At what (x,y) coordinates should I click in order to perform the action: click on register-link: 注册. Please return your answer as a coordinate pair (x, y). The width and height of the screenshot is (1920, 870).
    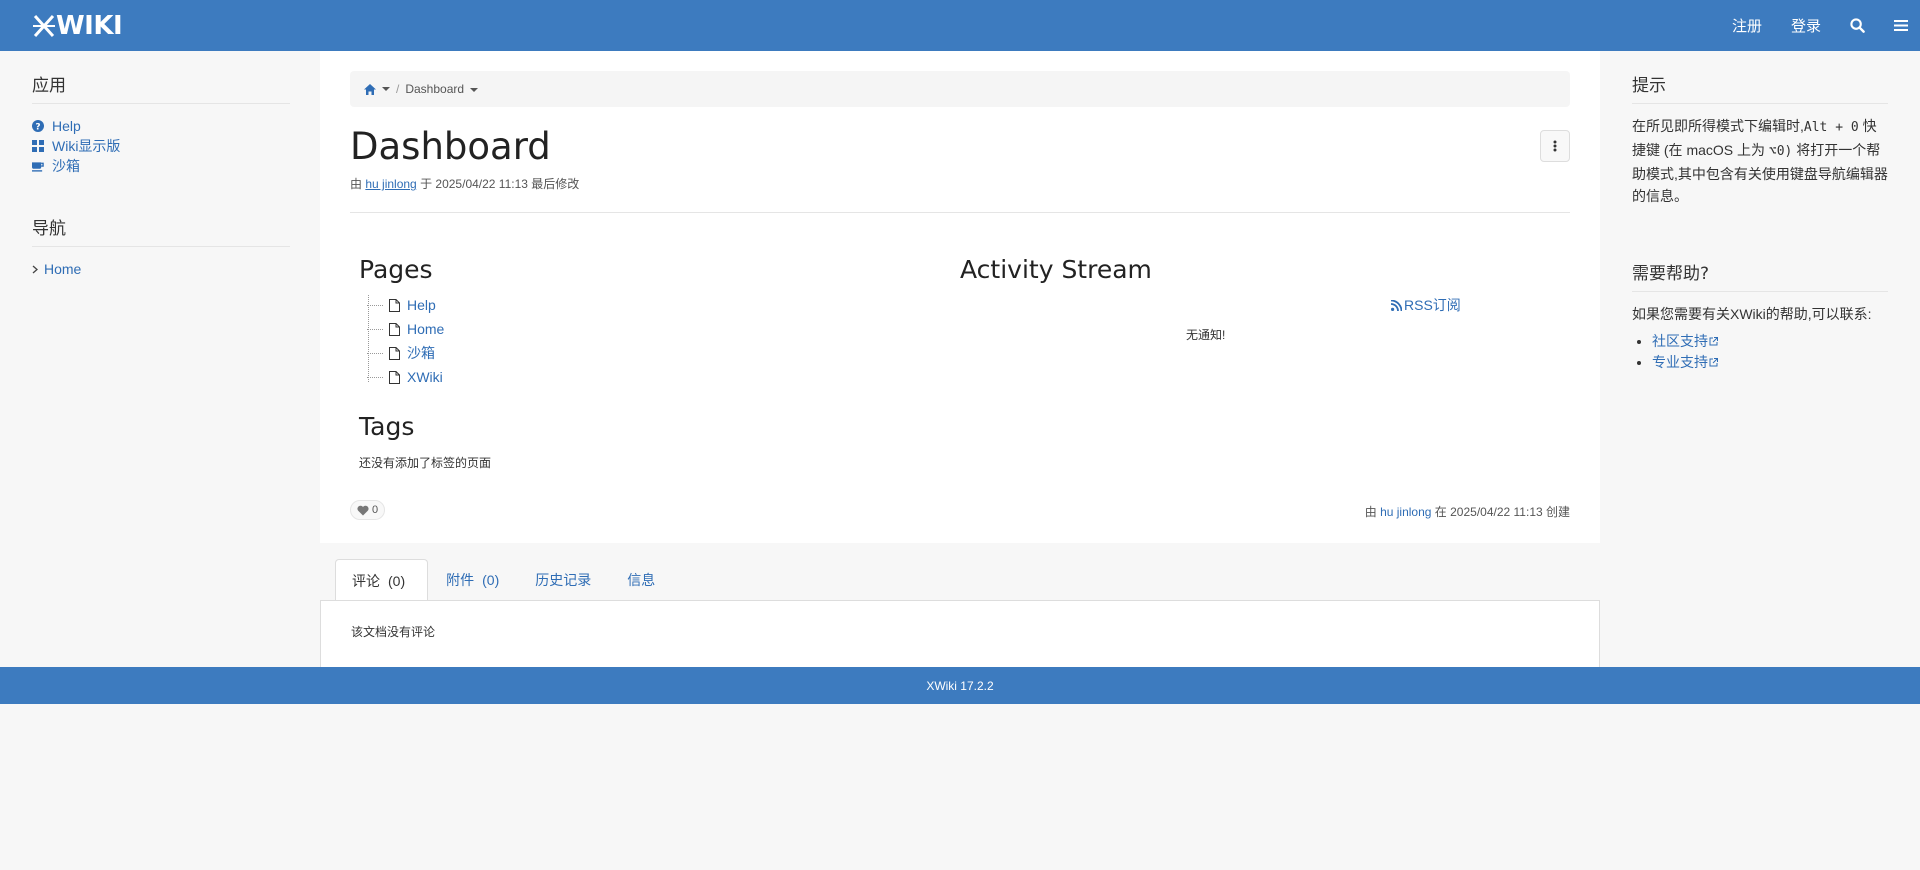
    Looking at the image, I should click on (1747, 25).